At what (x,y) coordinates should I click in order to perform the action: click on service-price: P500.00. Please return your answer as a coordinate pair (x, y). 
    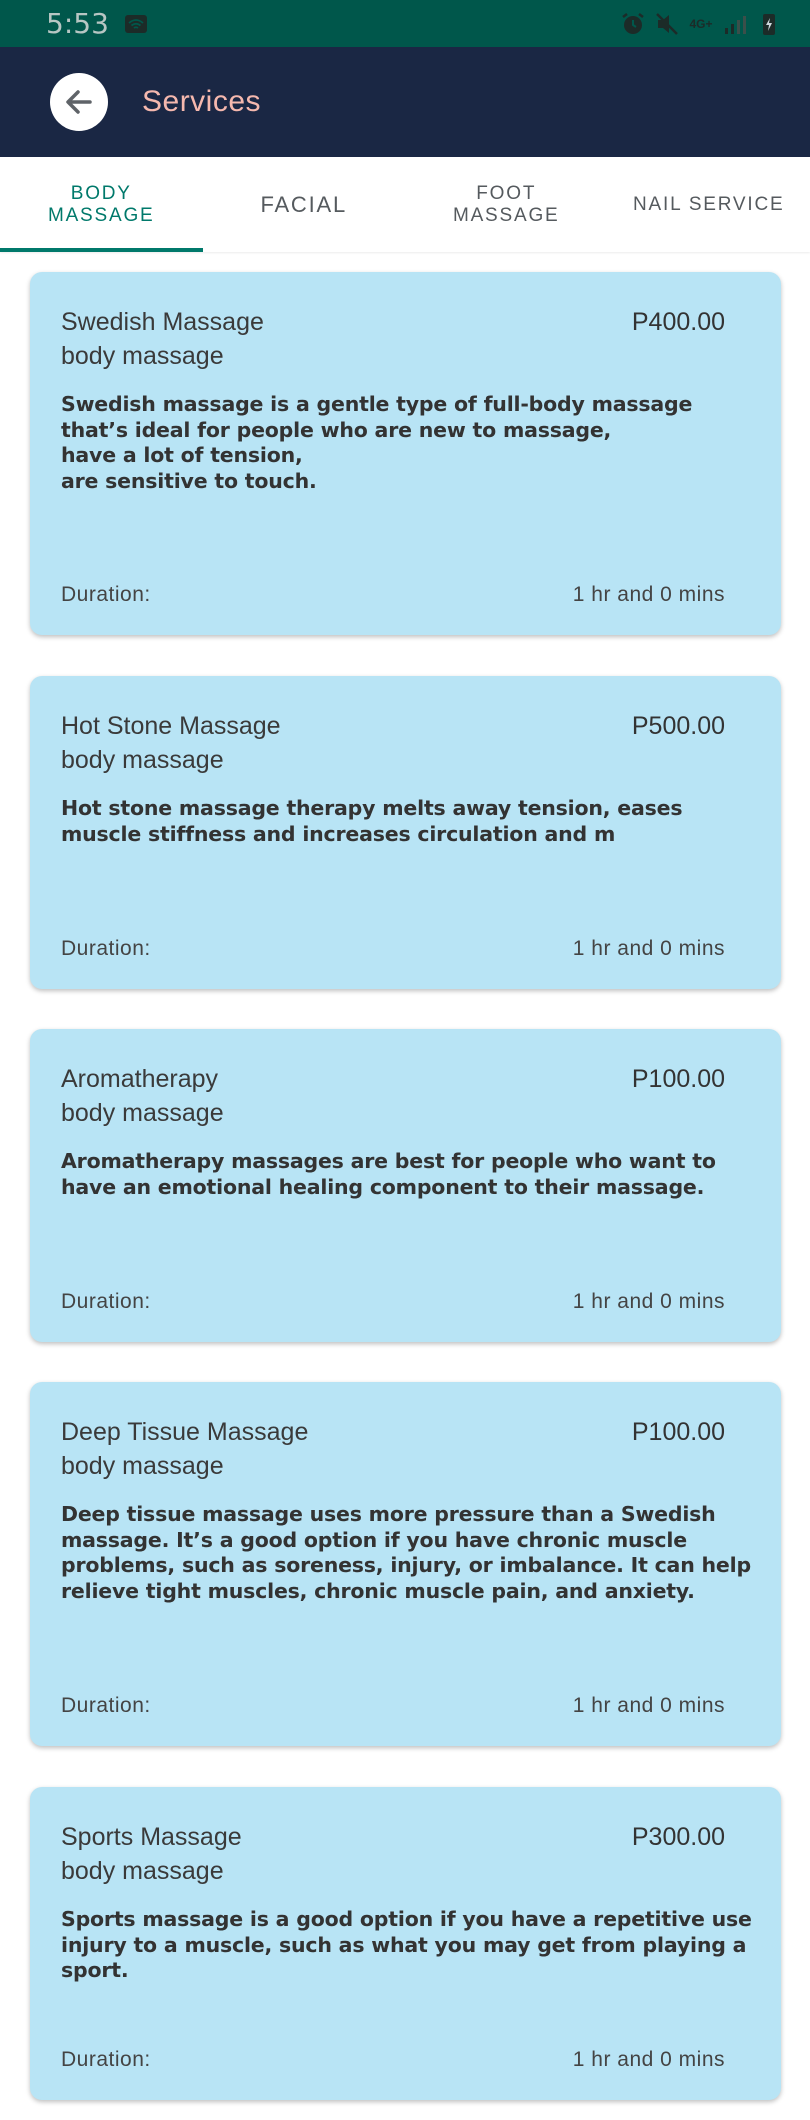
    Looking at the image, I should click on (678, 726).